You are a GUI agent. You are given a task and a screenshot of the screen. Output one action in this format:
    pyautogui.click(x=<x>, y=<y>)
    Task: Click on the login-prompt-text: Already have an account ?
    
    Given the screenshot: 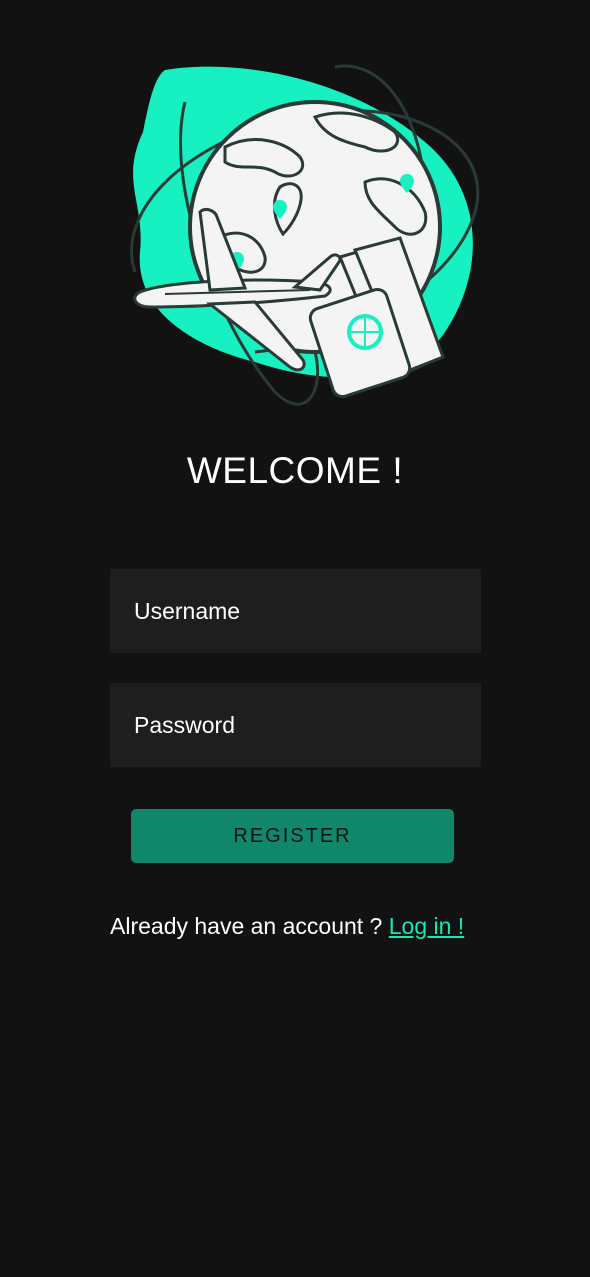 What is the action you would take?
    pyautogui.click(x=246, y=926)
    